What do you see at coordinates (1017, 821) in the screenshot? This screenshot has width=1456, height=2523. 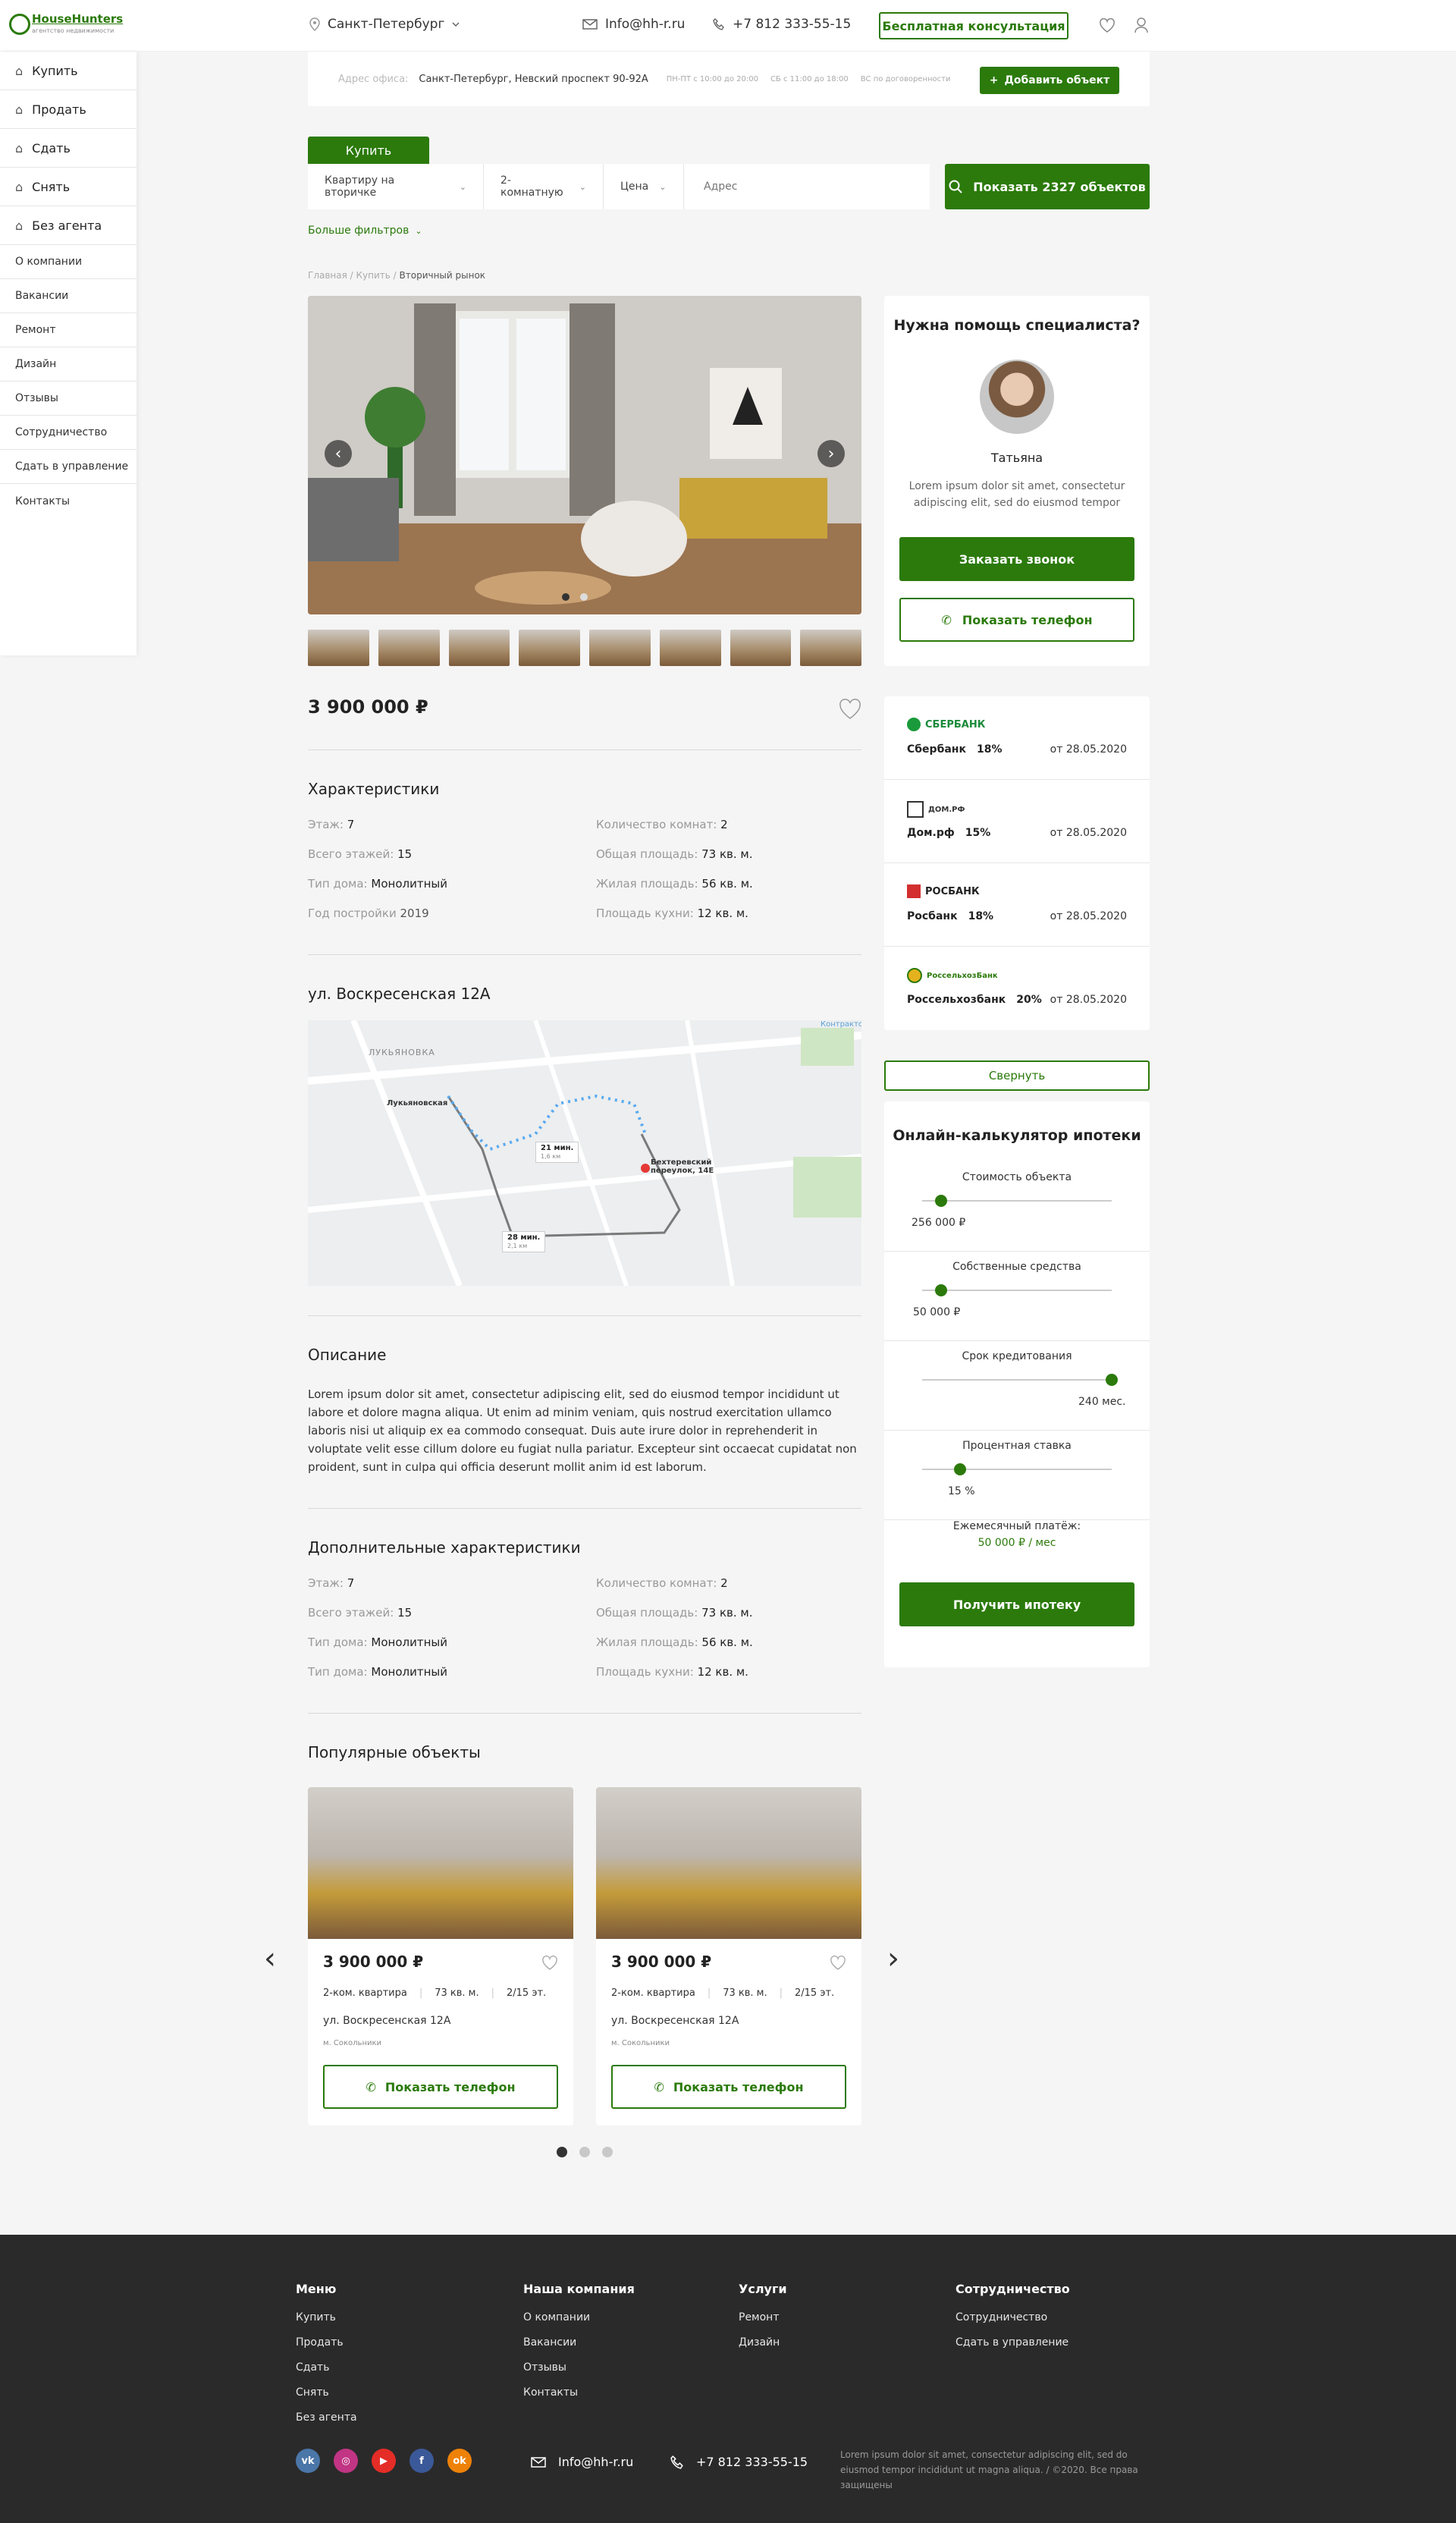 I see `bank-offer: ДОМ.РФ Дом.рф 15% от 28.05.2020` at bounding box center [1017, 821].